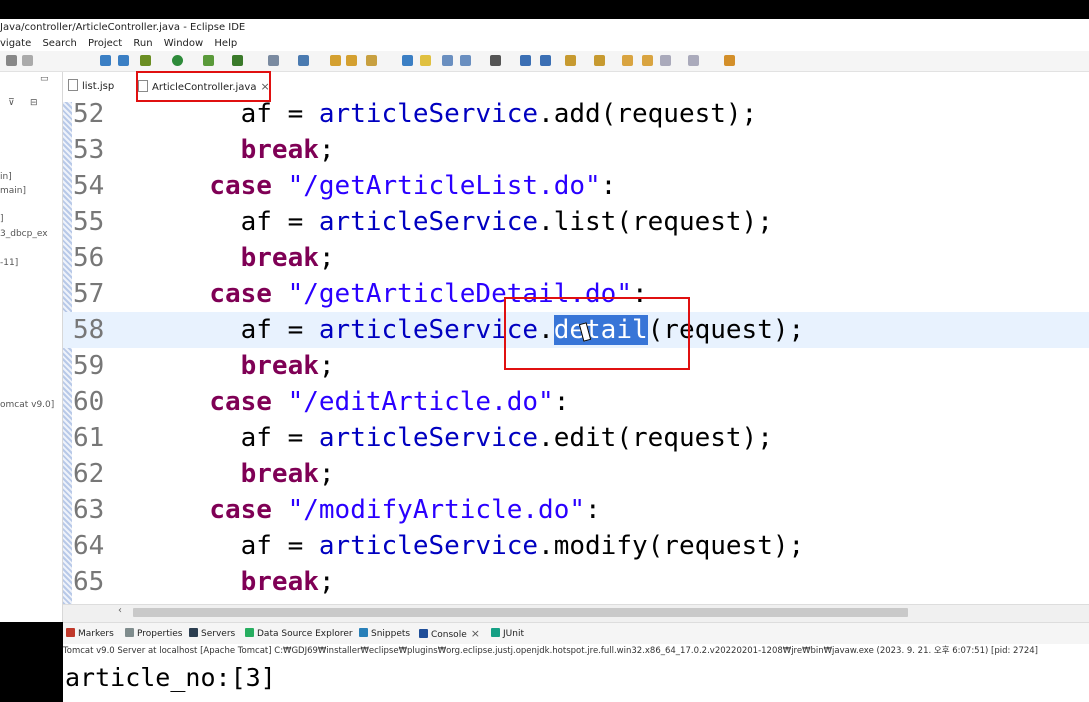 This screenshot has height=702, width=1089. I want to click on debug-icon, so click(145, 60).